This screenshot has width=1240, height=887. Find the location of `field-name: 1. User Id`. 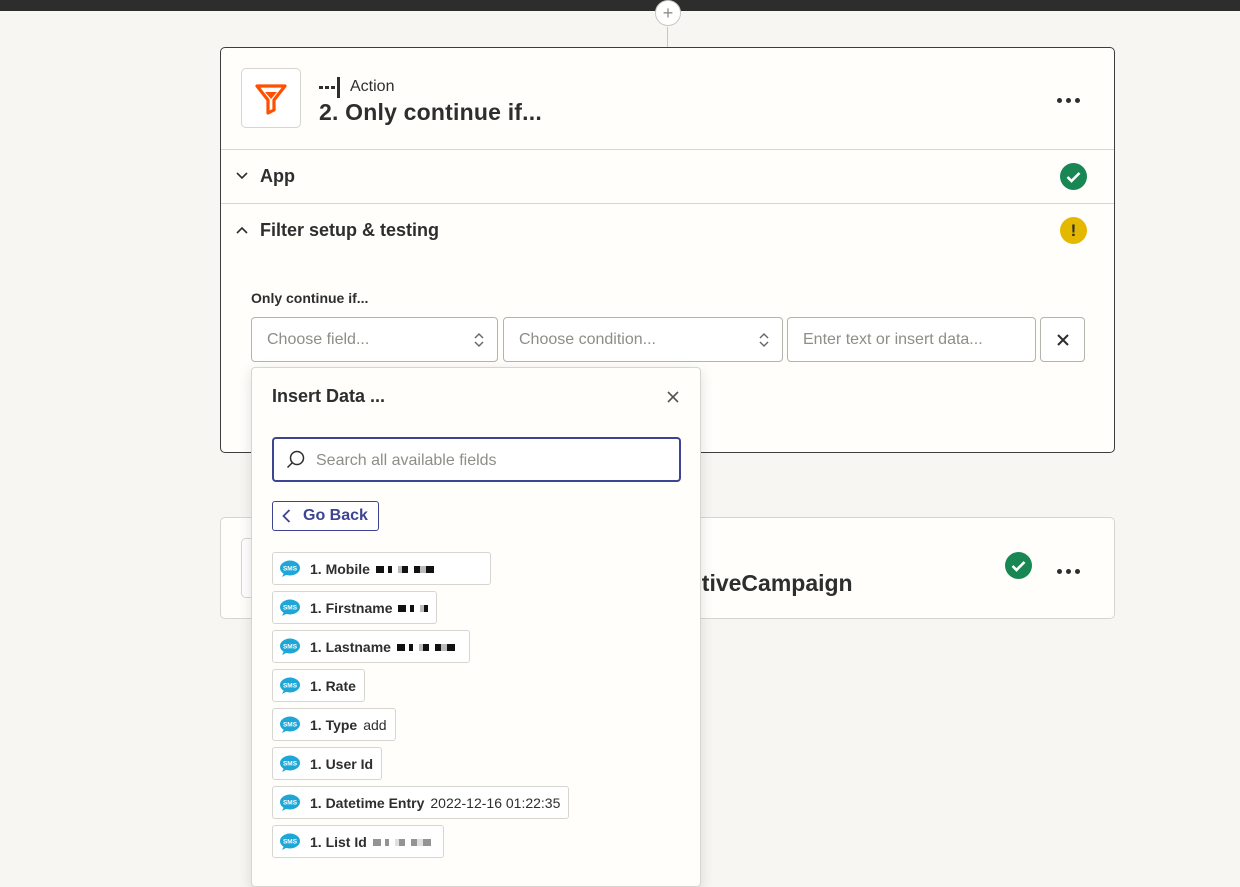

field-name: 1. User Id is located at coordinates (342, 763).